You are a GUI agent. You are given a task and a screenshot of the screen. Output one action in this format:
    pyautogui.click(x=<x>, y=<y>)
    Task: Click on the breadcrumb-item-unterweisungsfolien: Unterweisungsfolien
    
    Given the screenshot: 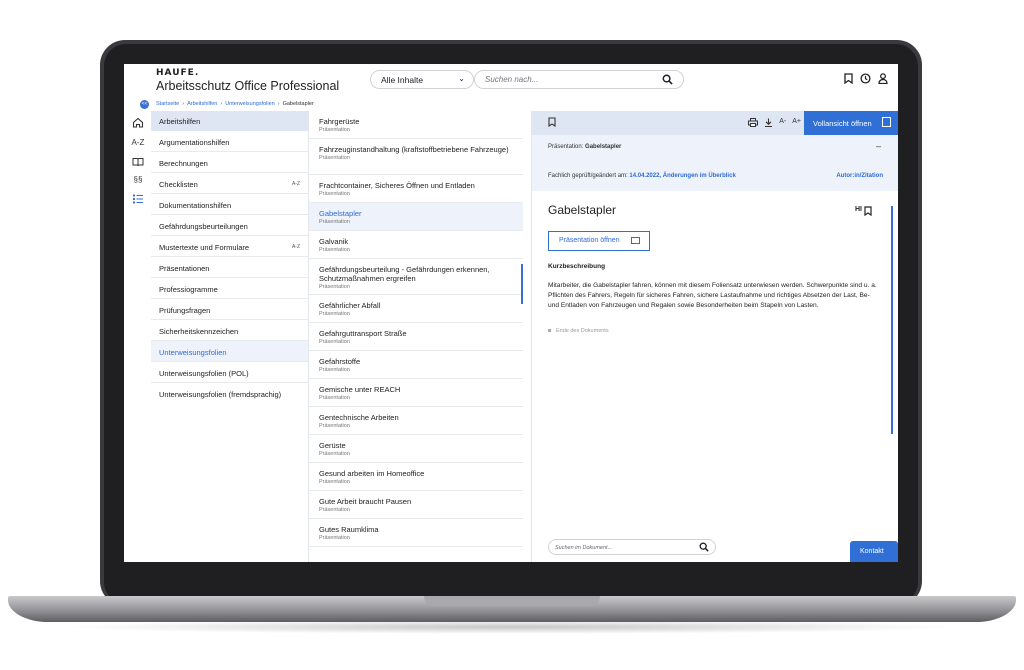 What is the action you would take?
    pyautogui.click(x=250, y=104)
    